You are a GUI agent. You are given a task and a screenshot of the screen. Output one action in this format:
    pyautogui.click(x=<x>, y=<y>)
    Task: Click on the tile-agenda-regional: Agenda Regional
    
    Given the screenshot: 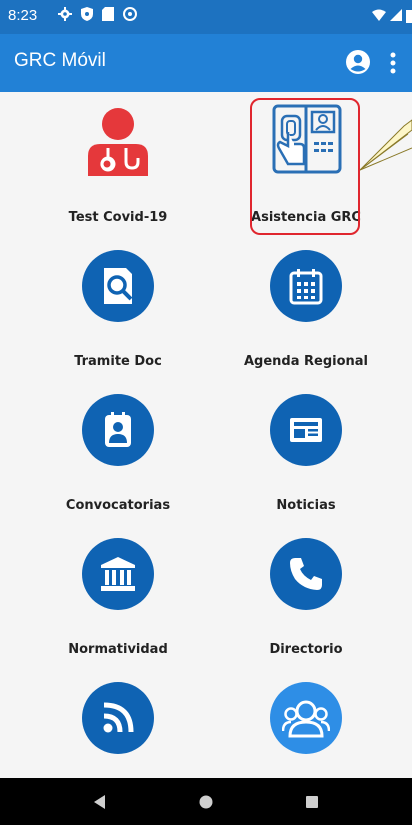 What is the action you would take?
    pyautogui.click(x=306, y=320)
    